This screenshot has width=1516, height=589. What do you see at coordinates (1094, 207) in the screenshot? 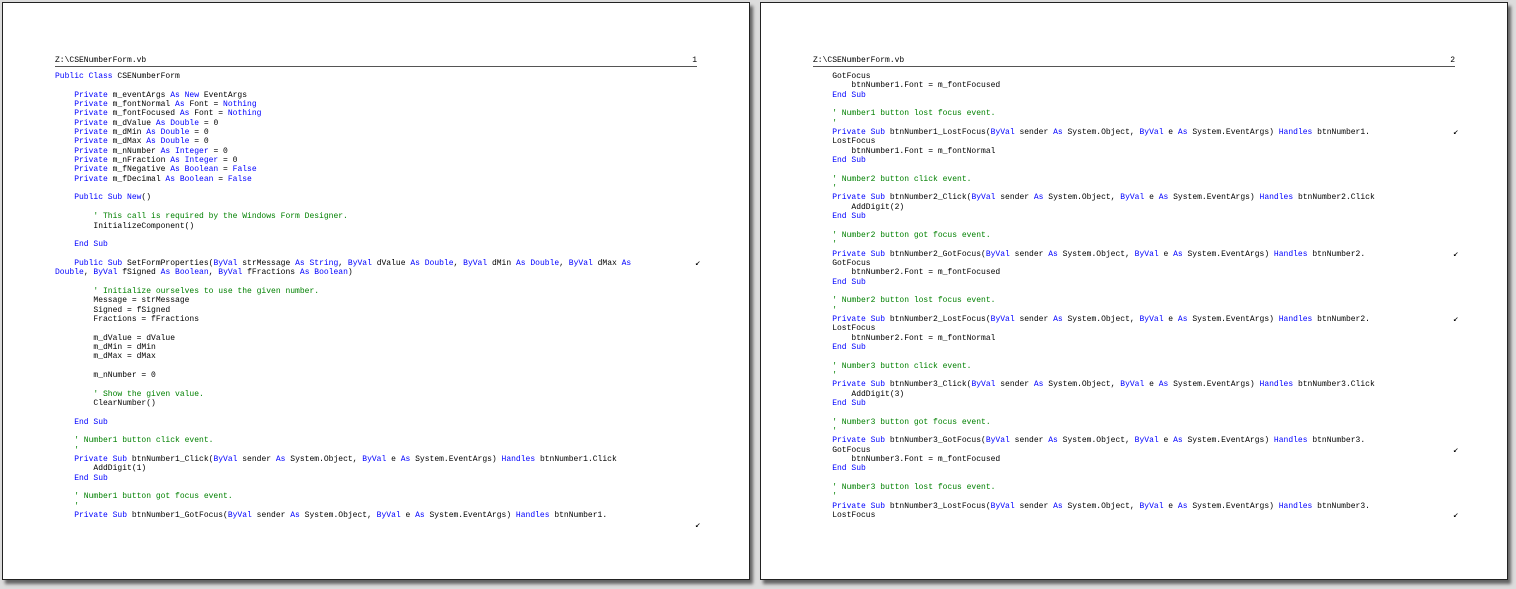
I see `code-line: AddDigit(2)` at bounding box center [1094, 207].